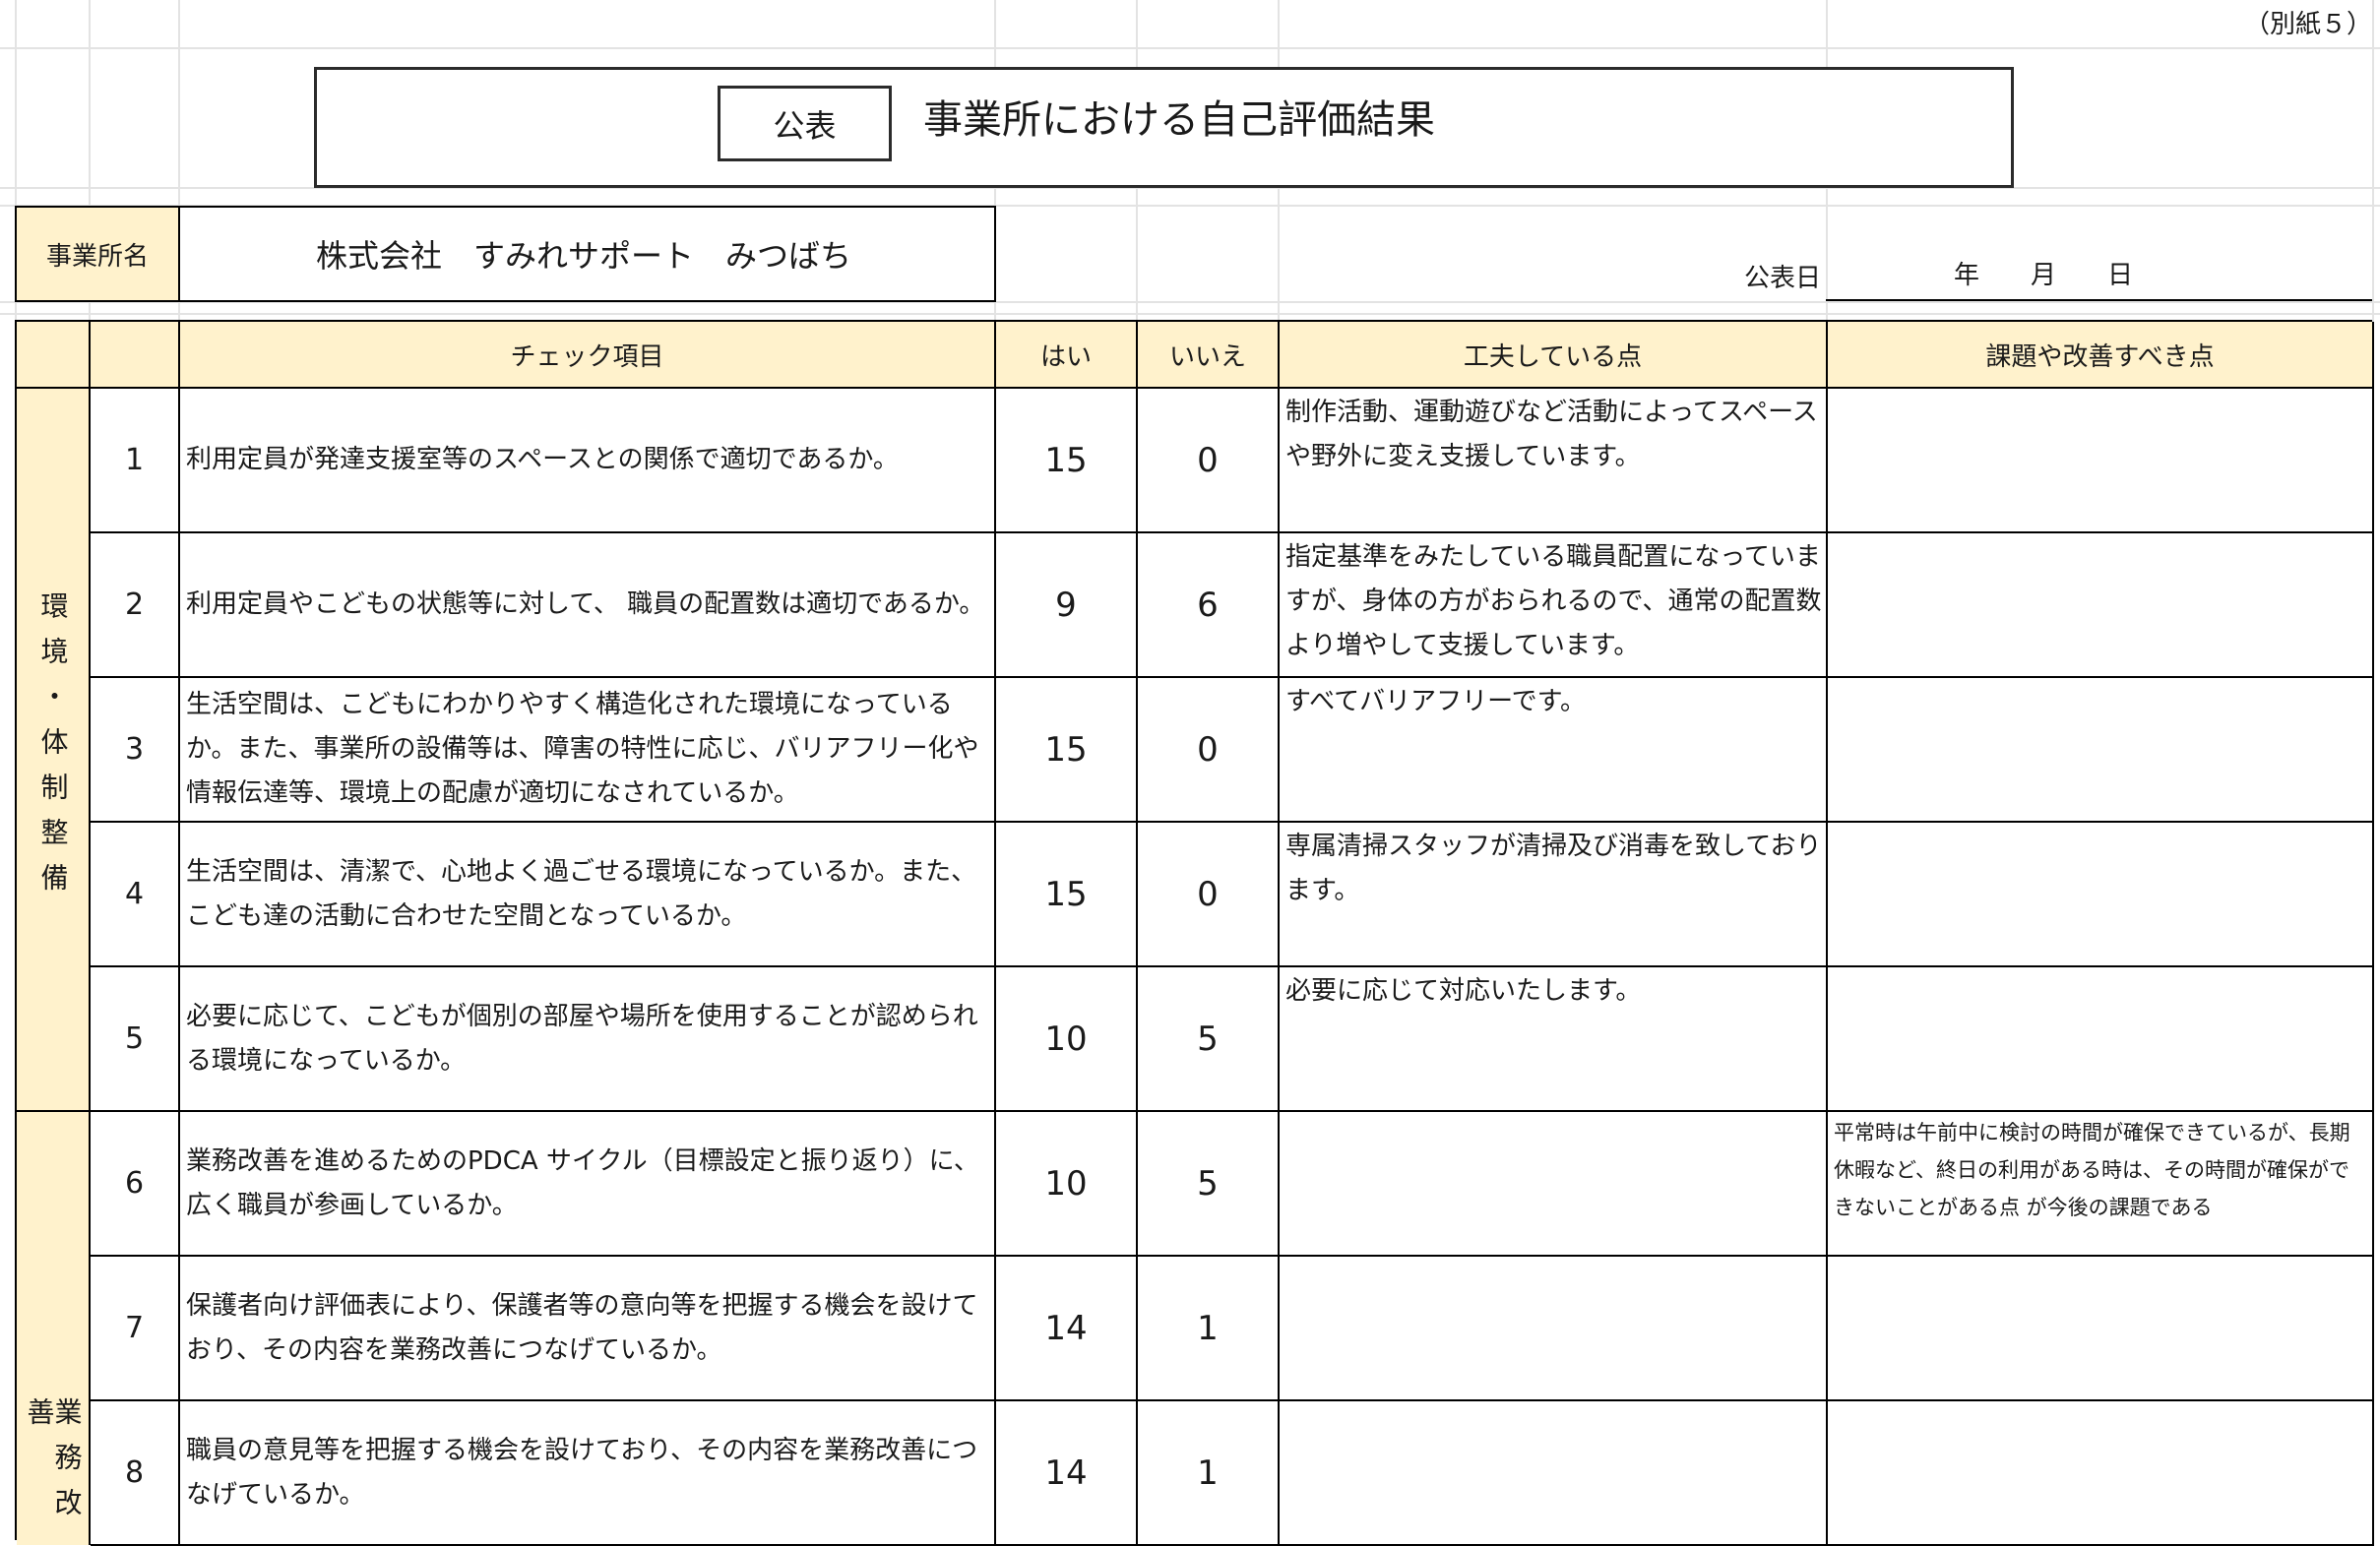  Describe the element at coordinates (135, 895) in the screenshot. I see `row-number: 4` at that location.